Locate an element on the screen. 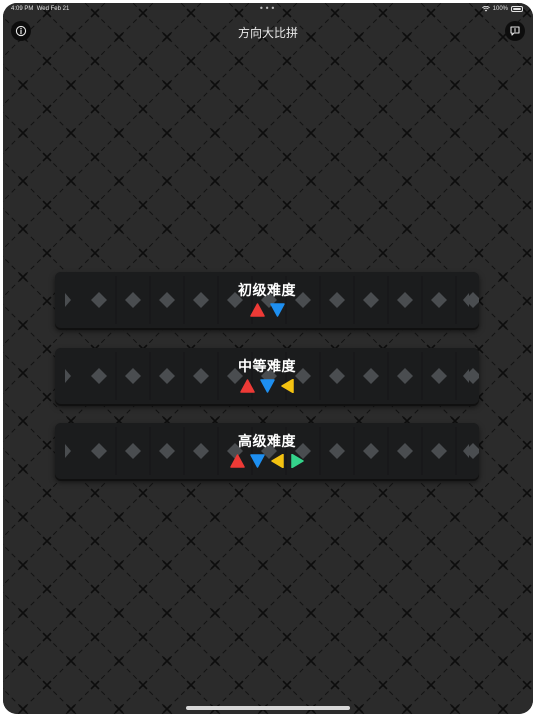 The image size is (536, 717). home-indicator is located at coordinates (268, 708).